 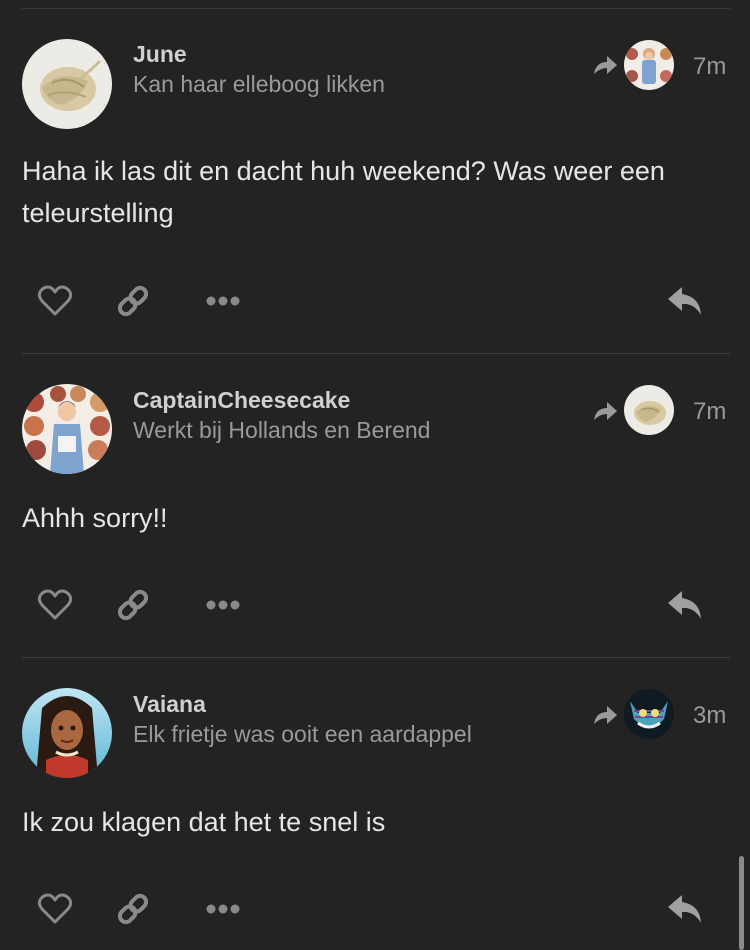 What do you see at coordinates (741, 903) in the screenshot?
I see `scrollbar` at bounding box center [741, 903].